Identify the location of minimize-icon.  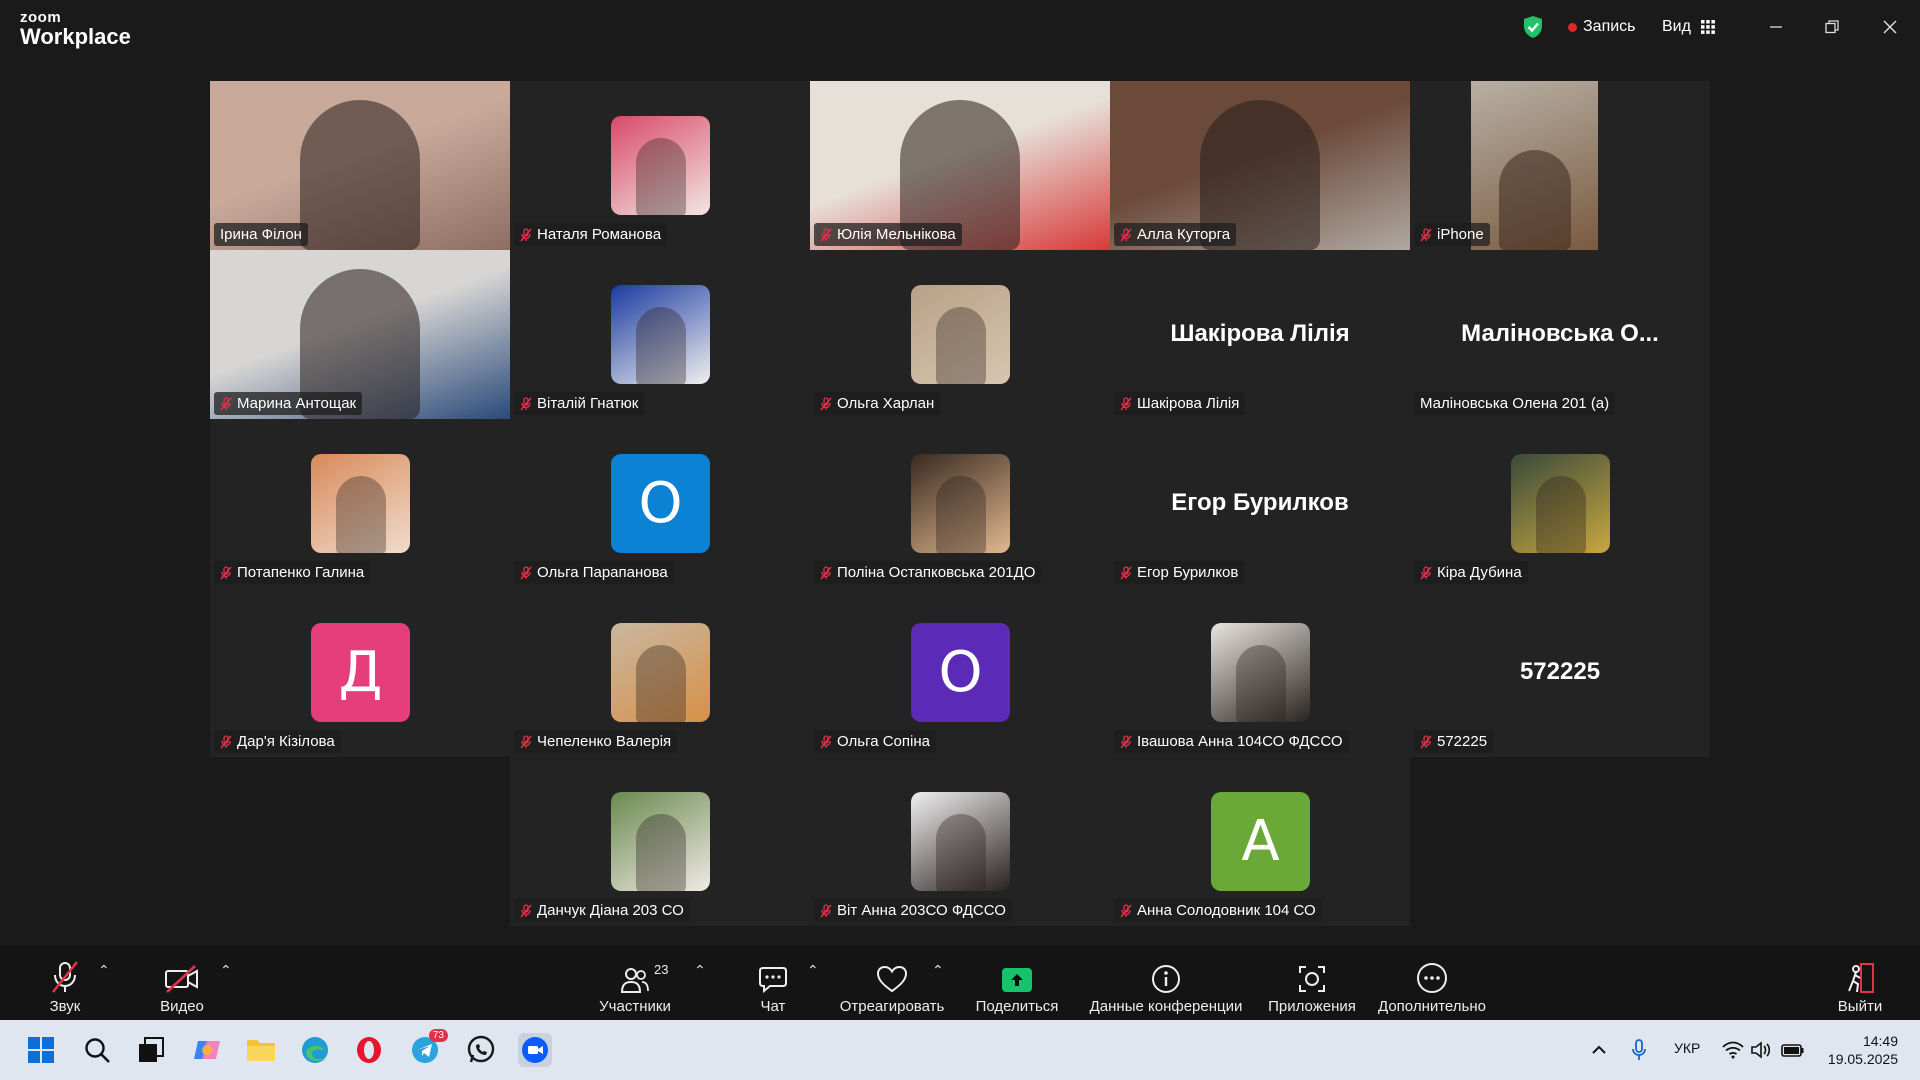
(1776, 27).